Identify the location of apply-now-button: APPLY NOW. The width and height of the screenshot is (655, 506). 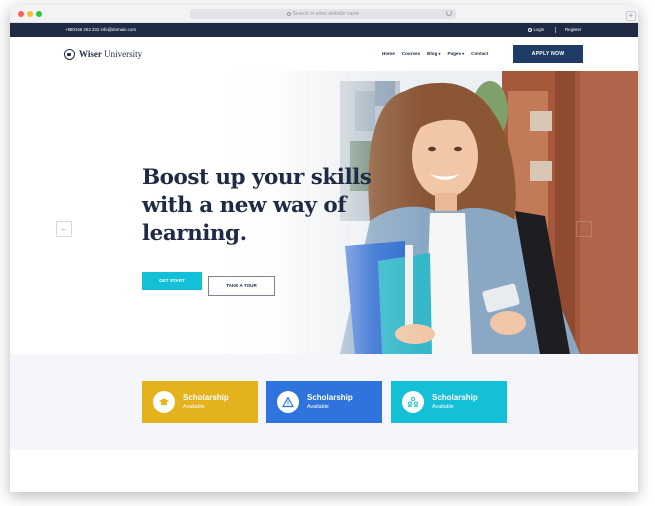
(548, 54).